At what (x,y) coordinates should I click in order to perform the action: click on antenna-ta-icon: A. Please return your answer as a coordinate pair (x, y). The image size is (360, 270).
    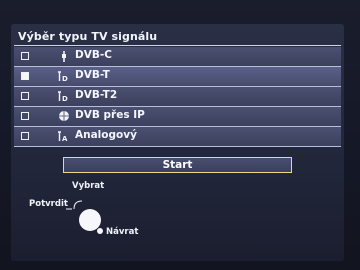
    Looking at the image, I should click on (64, 136).